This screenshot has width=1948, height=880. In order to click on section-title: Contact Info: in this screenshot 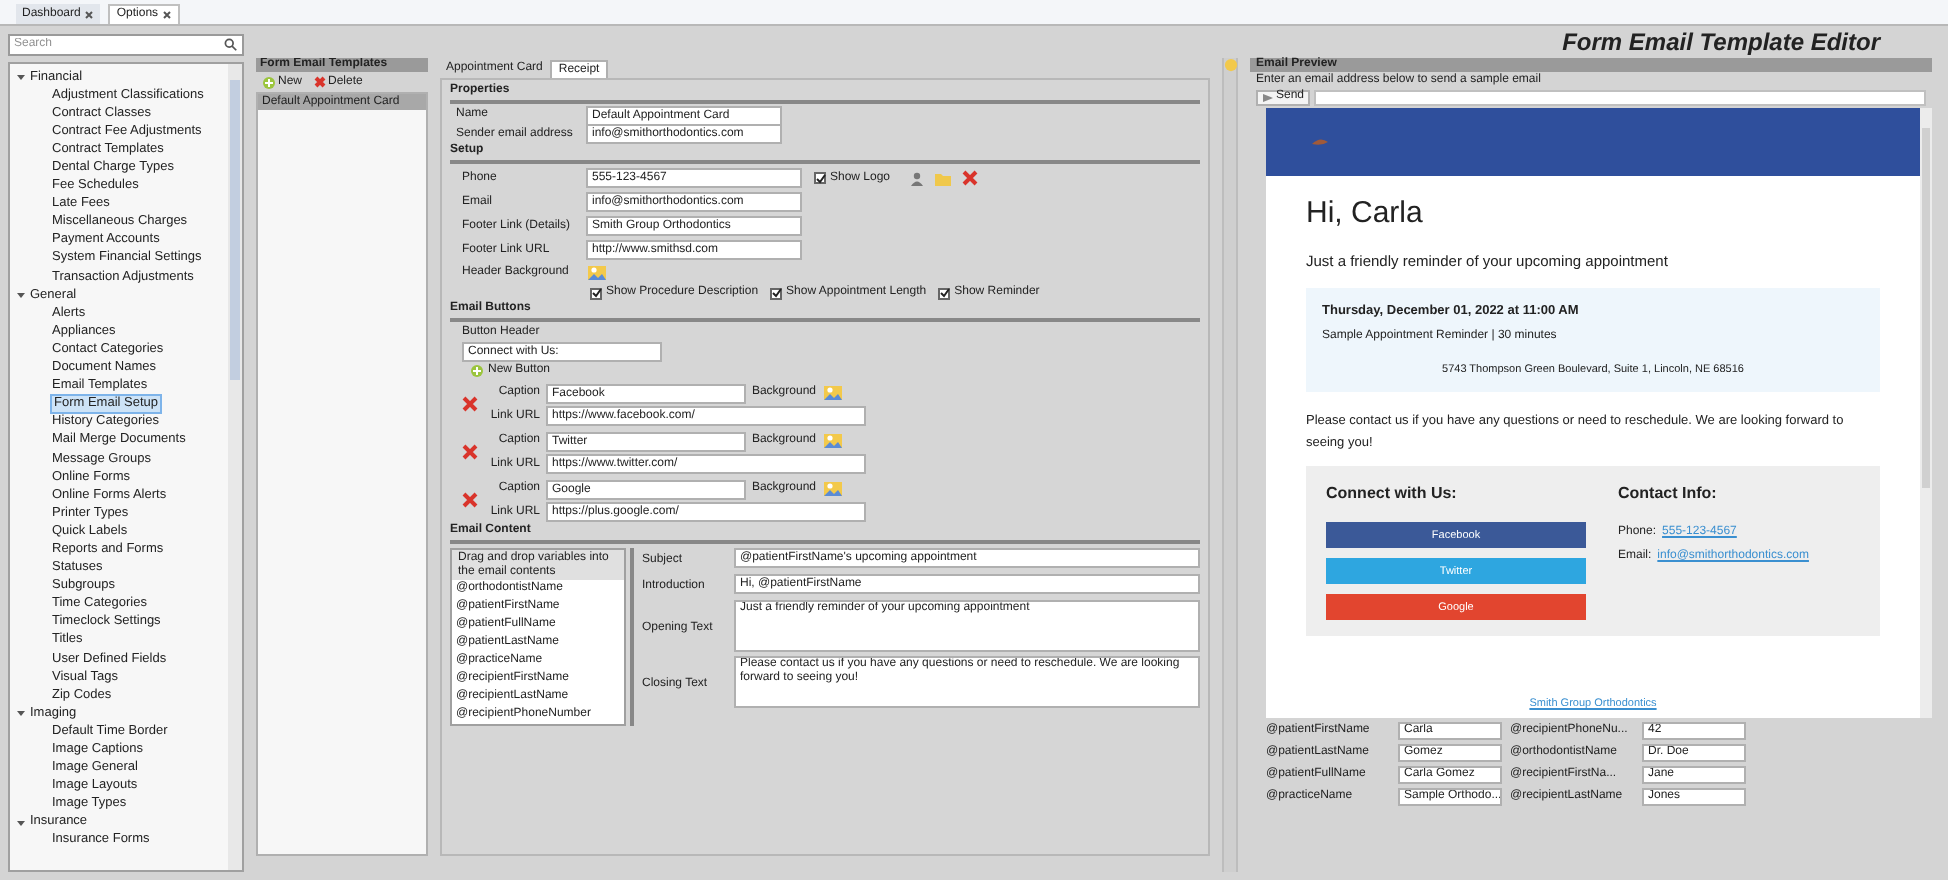, I will do `click(1668, 494)`.